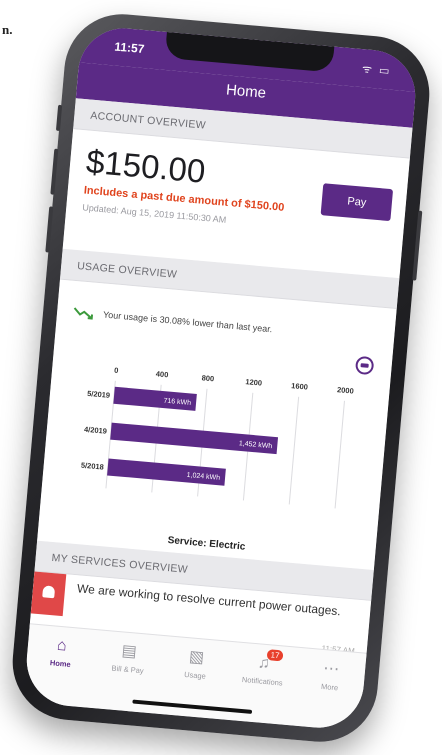 The width and height of the screenshot is (442, 755). What do you see at coordinates (83, 313) in the screenshot?
I see `trend-down-icon` at bounding box center [83, 313].